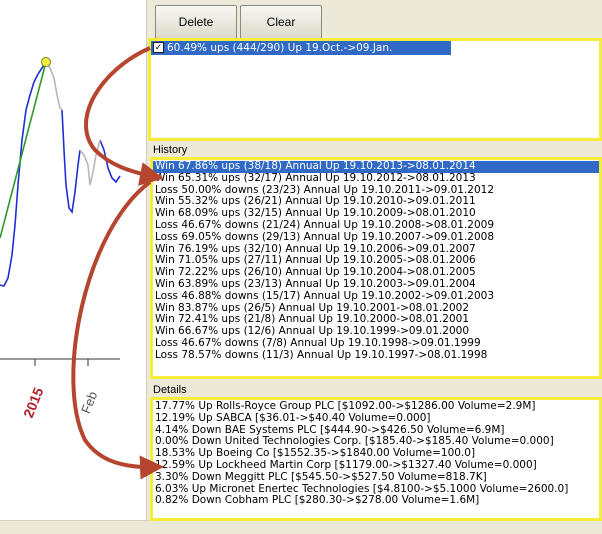 The image size is (602, 534). Describe the element at coordinates (375, 89) in the screenshot. I see `highlight-frame-selection` at that location.